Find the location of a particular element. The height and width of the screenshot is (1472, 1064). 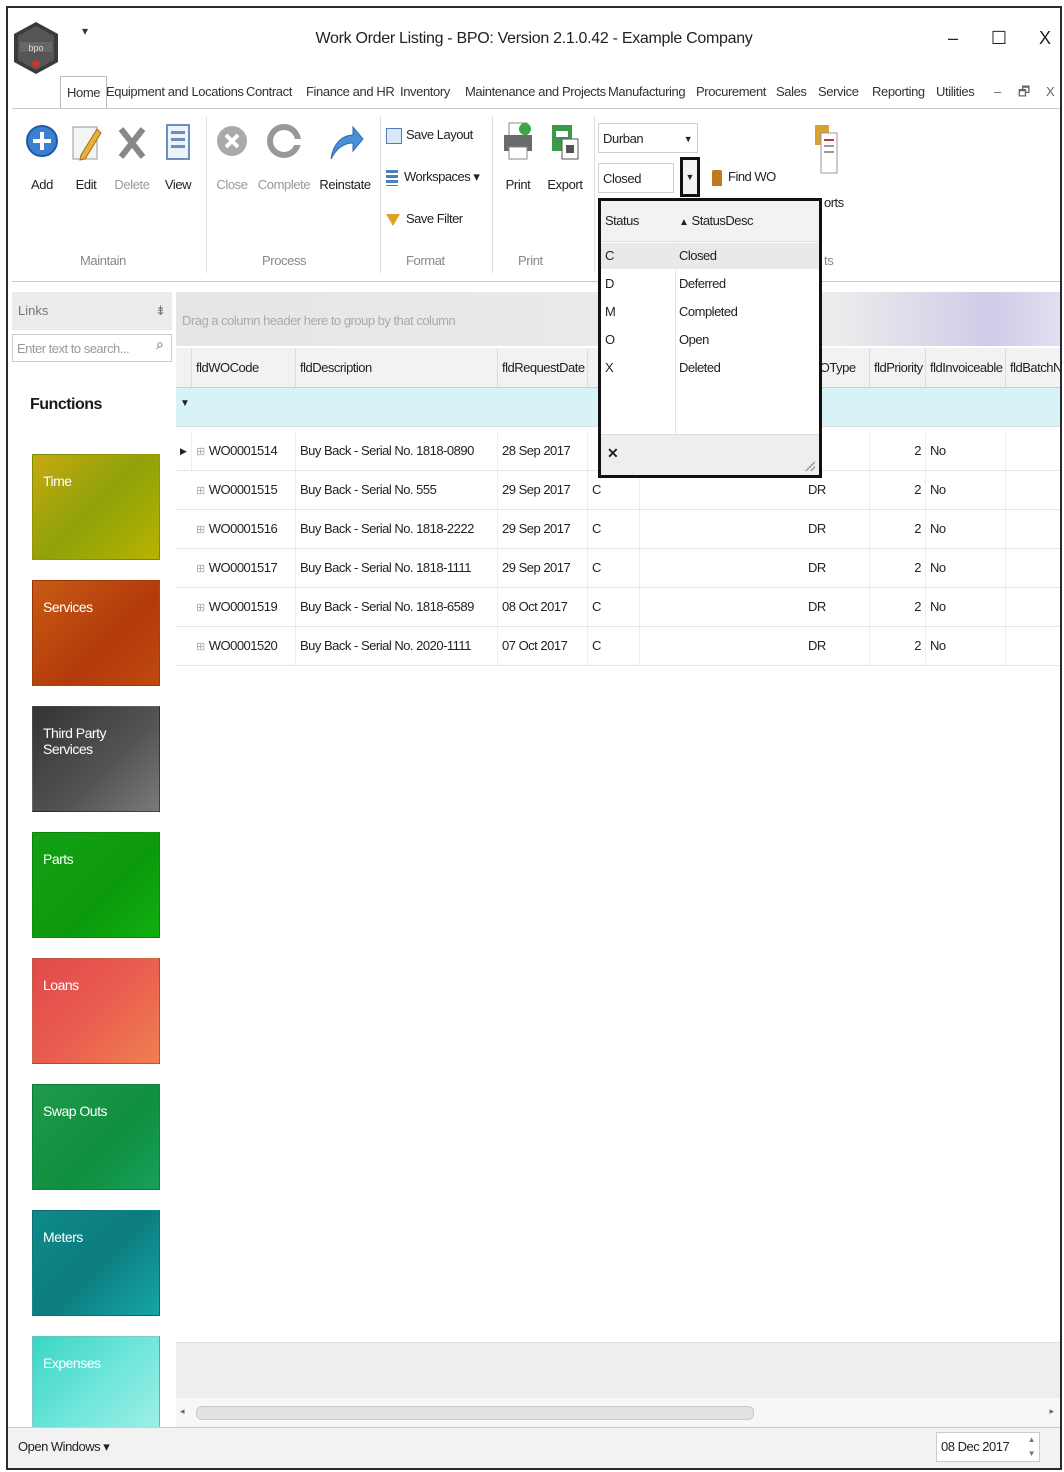

workspaces-button: Workspaces ▾ is located at coordinates (433, 177).